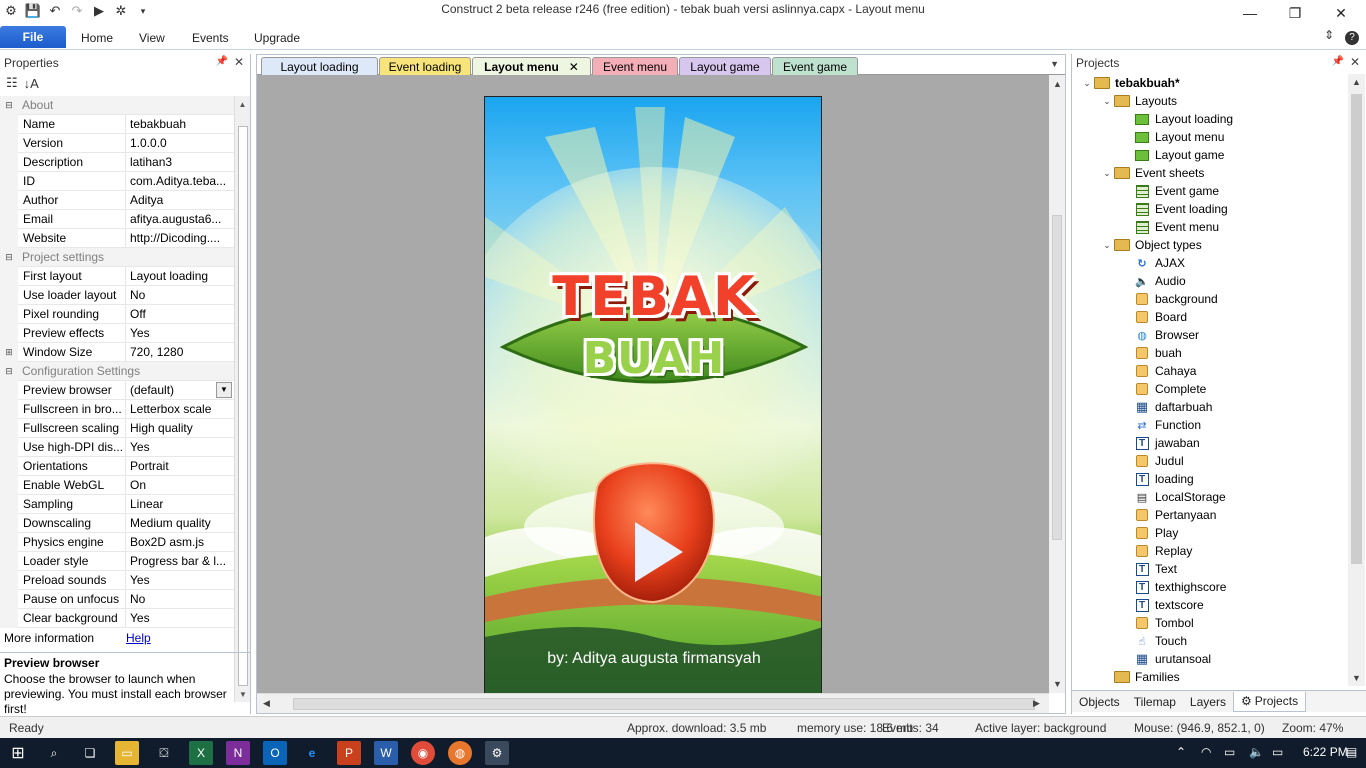 This screenshot has height=768, width=1366. Describe the element at coordinates (1210, 119) in the screenshot. I see `tree-item-layout: Layout loading` at that location.